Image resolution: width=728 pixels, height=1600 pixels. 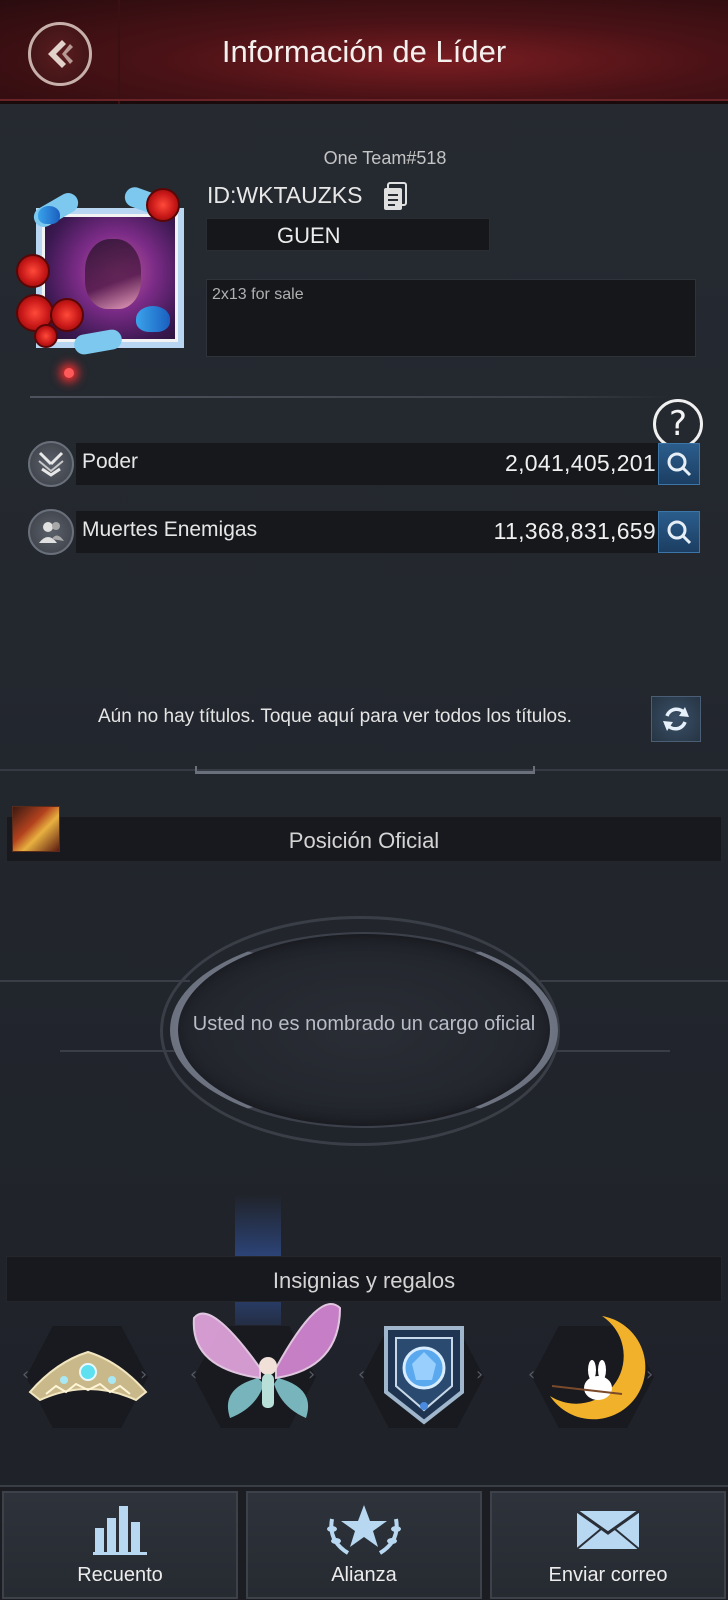 I want to click on stat-label: Muertes Enemigas, so click(x=170, y=529).